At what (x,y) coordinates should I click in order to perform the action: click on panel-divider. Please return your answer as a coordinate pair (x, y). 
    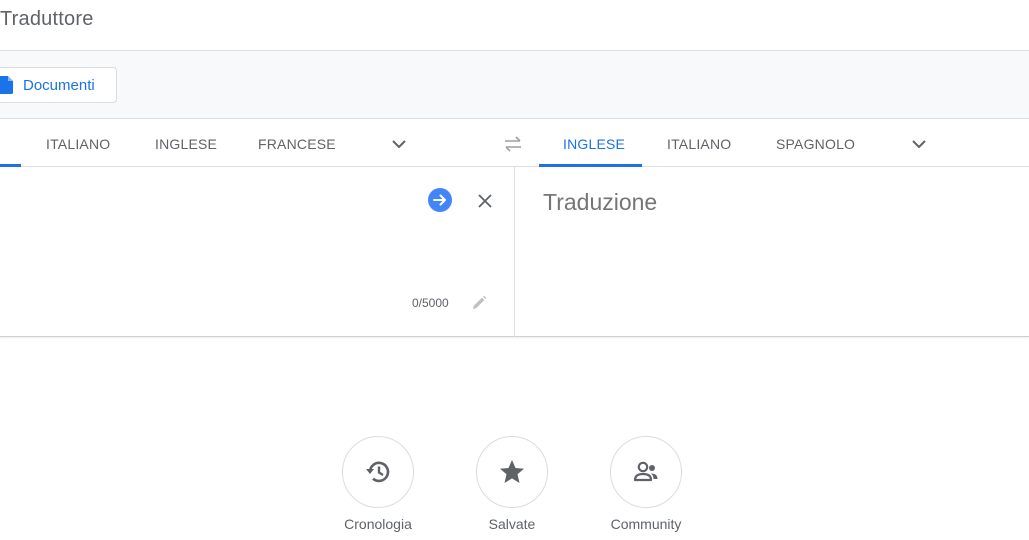
    Looking at the image, I should click on (514, 252).